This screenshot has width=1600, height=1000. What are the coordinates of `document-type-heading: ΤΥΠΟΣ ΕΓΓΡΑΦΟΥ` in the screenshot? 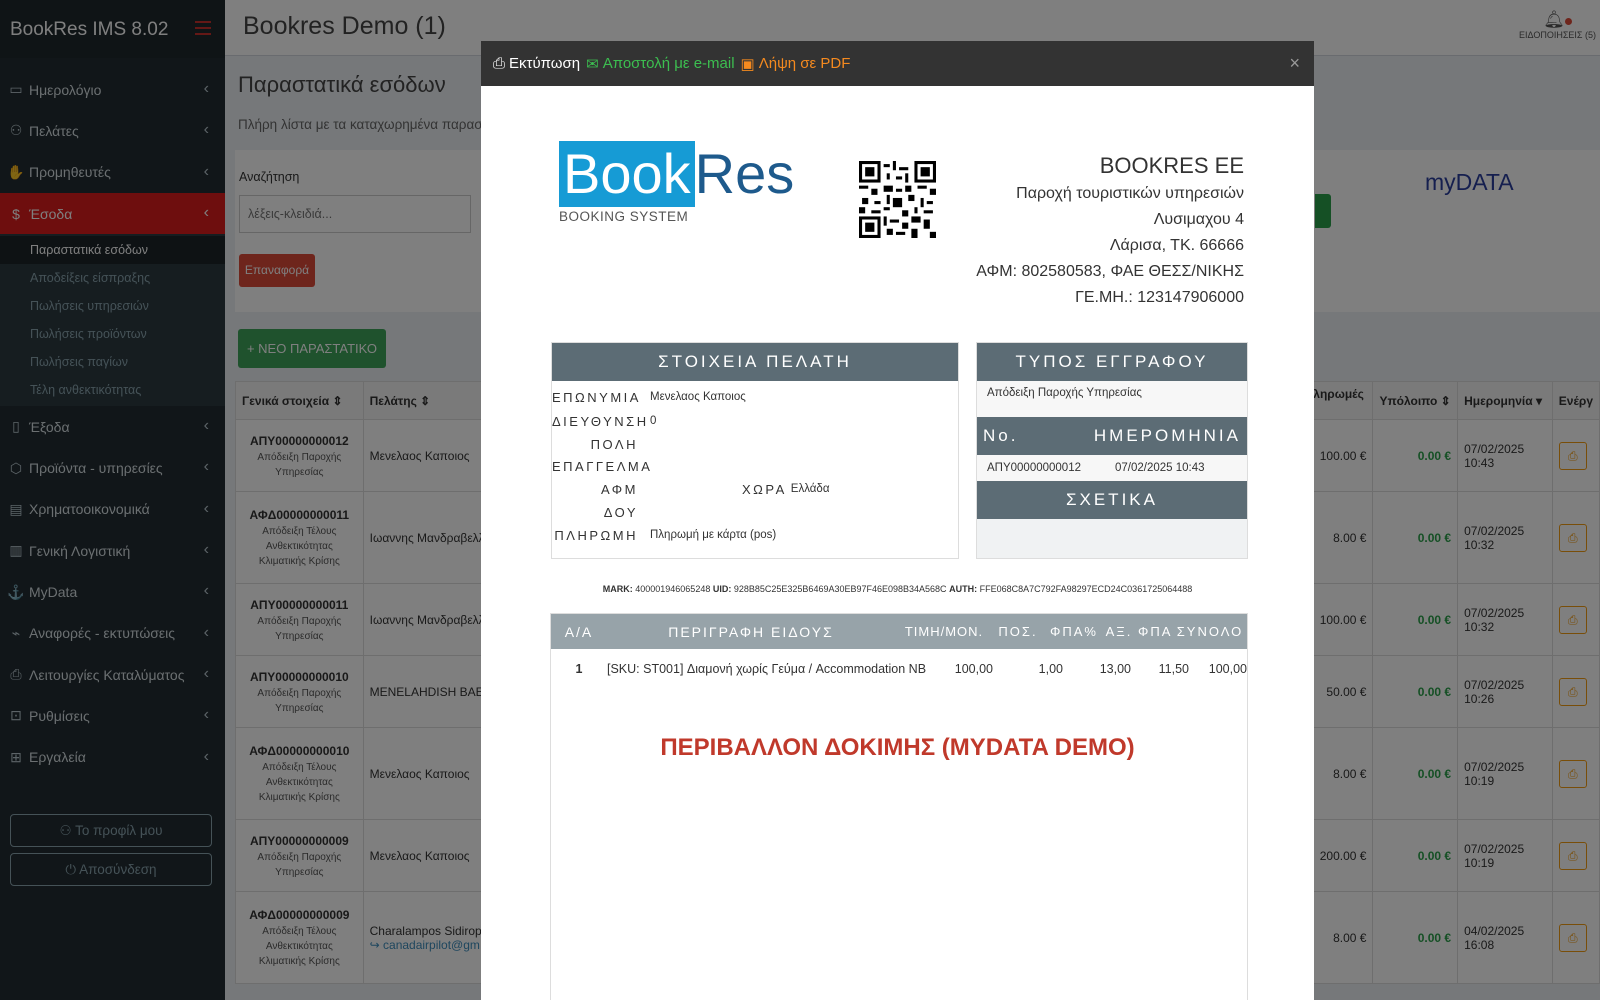 It's located at (1112, 362).